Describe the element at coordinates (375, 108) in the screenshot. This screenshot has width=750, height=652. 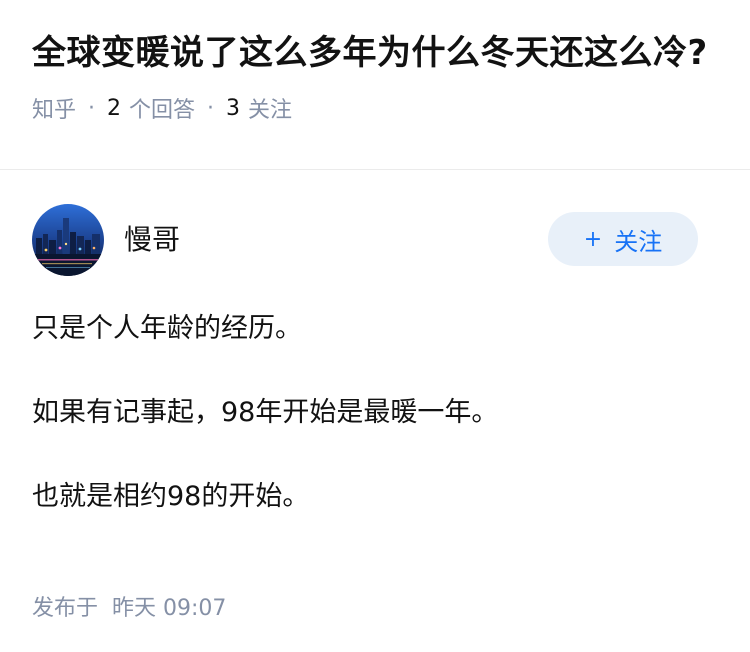
I see `question-meta: 知乎 · 2 个回答 · 3 关注` at that location.